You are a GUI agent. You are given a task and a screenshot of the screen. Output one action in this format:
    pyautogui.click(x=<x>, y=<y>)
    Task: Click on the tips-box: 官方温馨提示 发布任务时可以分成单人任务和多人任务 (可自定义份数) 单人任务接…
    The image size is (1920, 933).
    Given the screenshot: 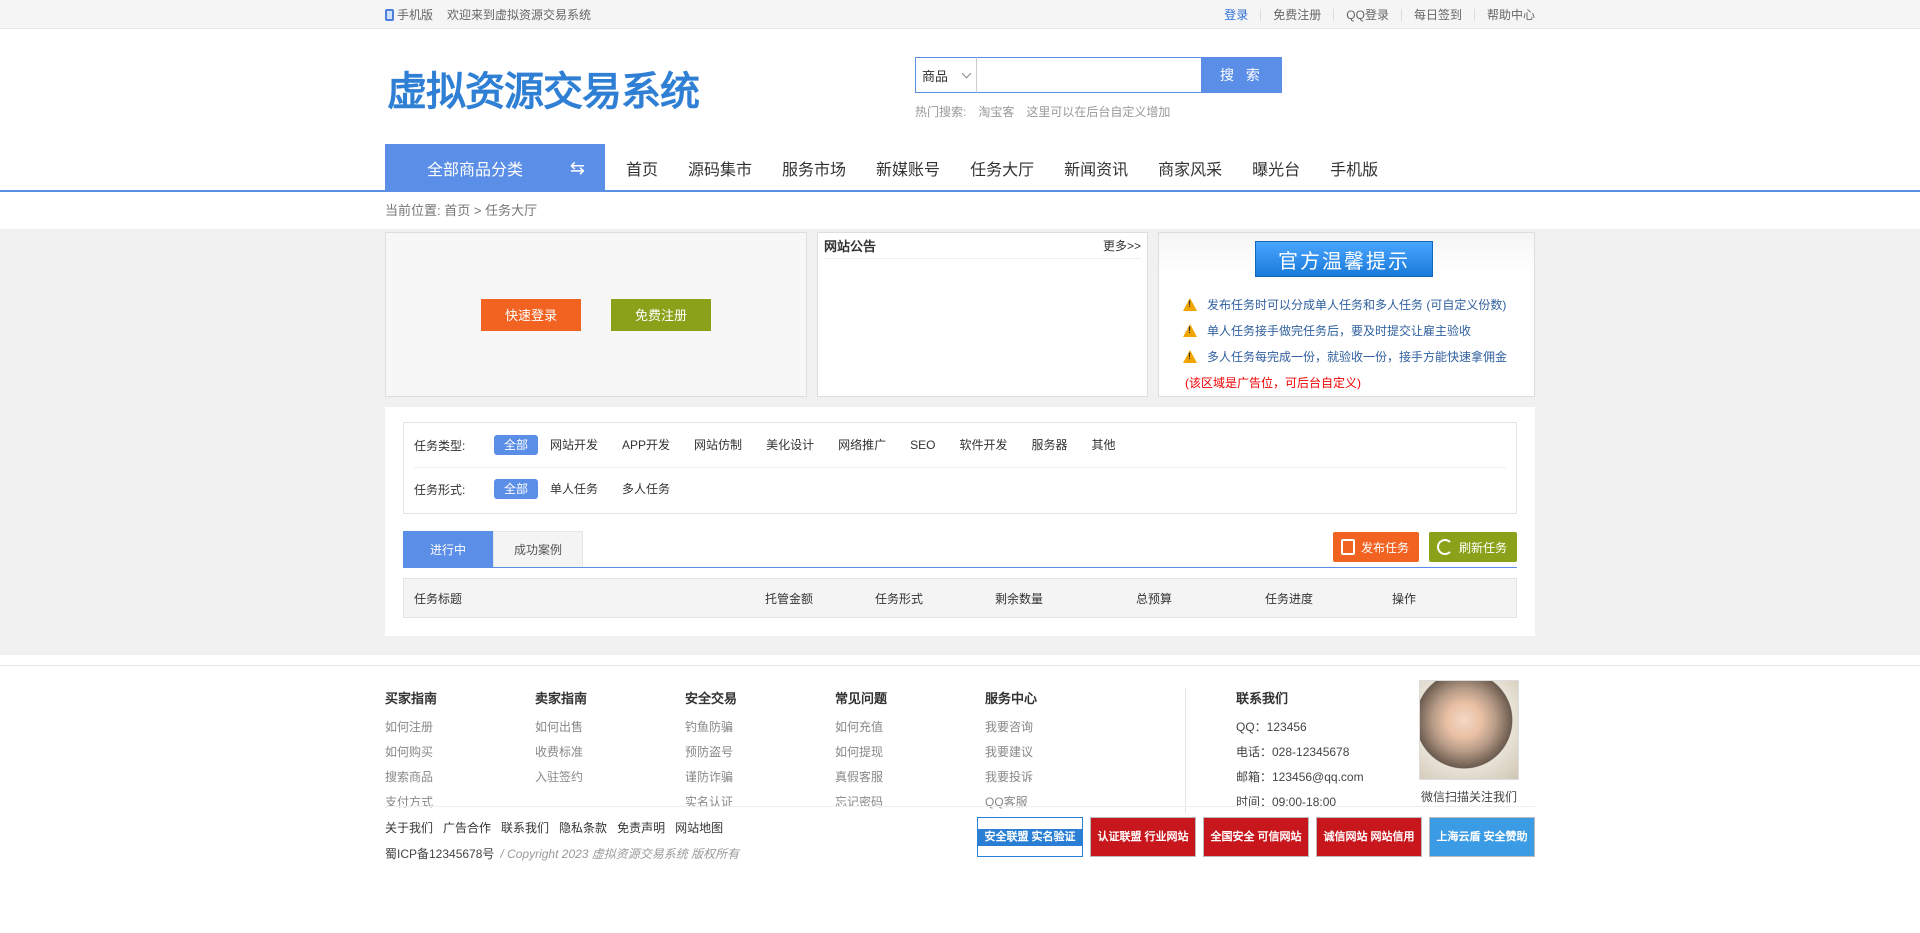 What is the action you would take?
    pyautogui.click(x=1346, y=314)
    